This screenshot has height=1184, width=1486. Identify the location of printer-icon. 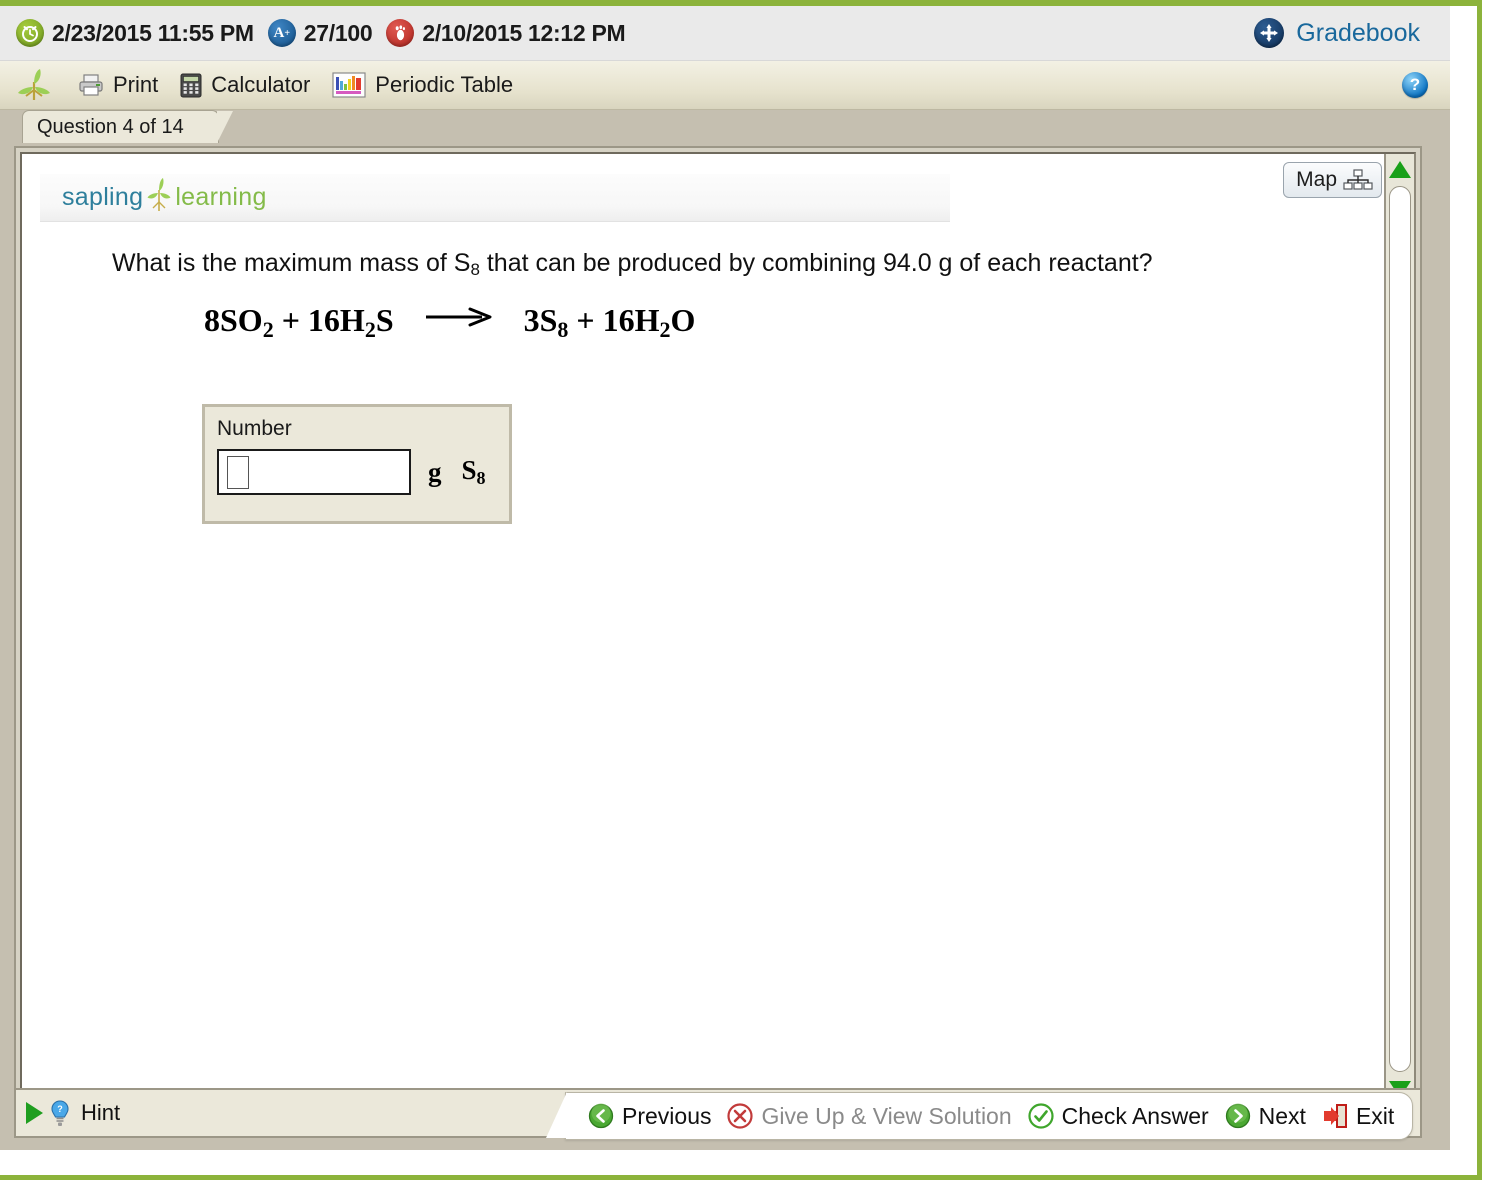
(91, 85).